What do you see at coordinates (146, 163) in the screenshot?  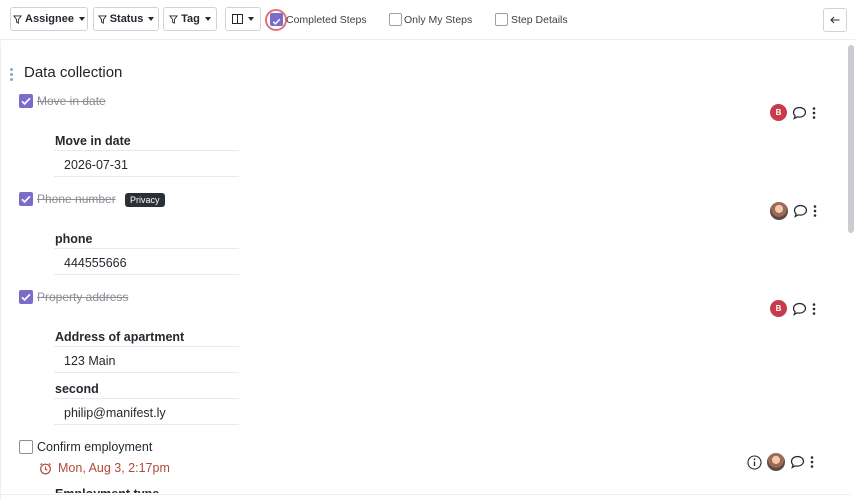 I see `field-value: 2026-07-31` at bounding box center [146, 163].